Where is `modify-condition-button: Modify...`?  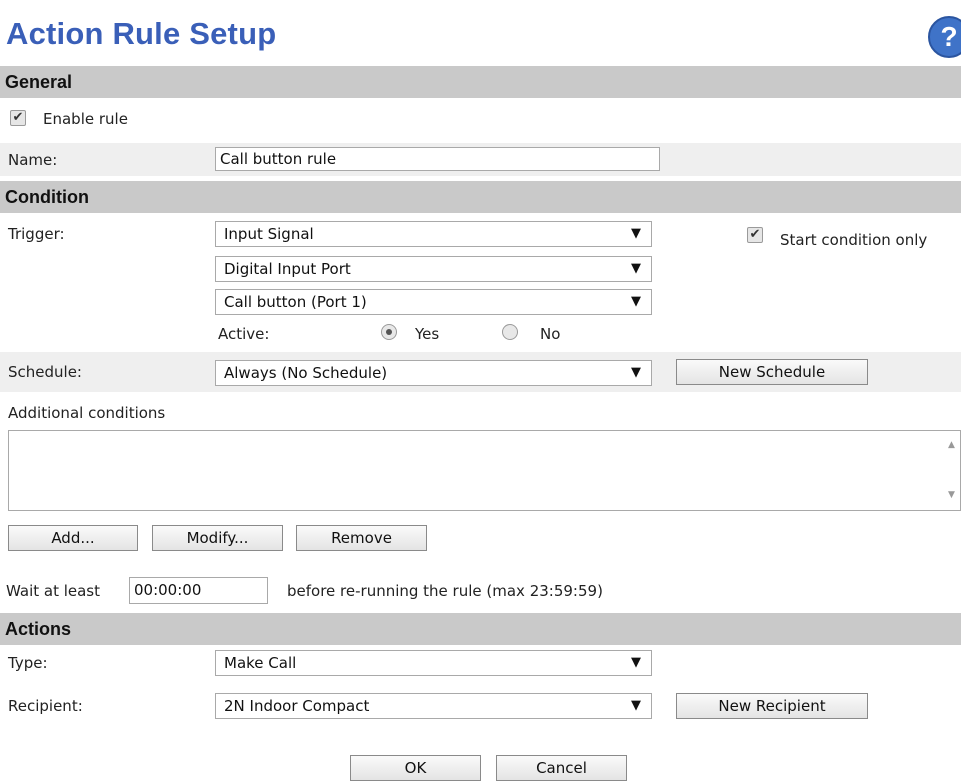 modify-condition-button: Modify... is located at coordinates (217, 538).